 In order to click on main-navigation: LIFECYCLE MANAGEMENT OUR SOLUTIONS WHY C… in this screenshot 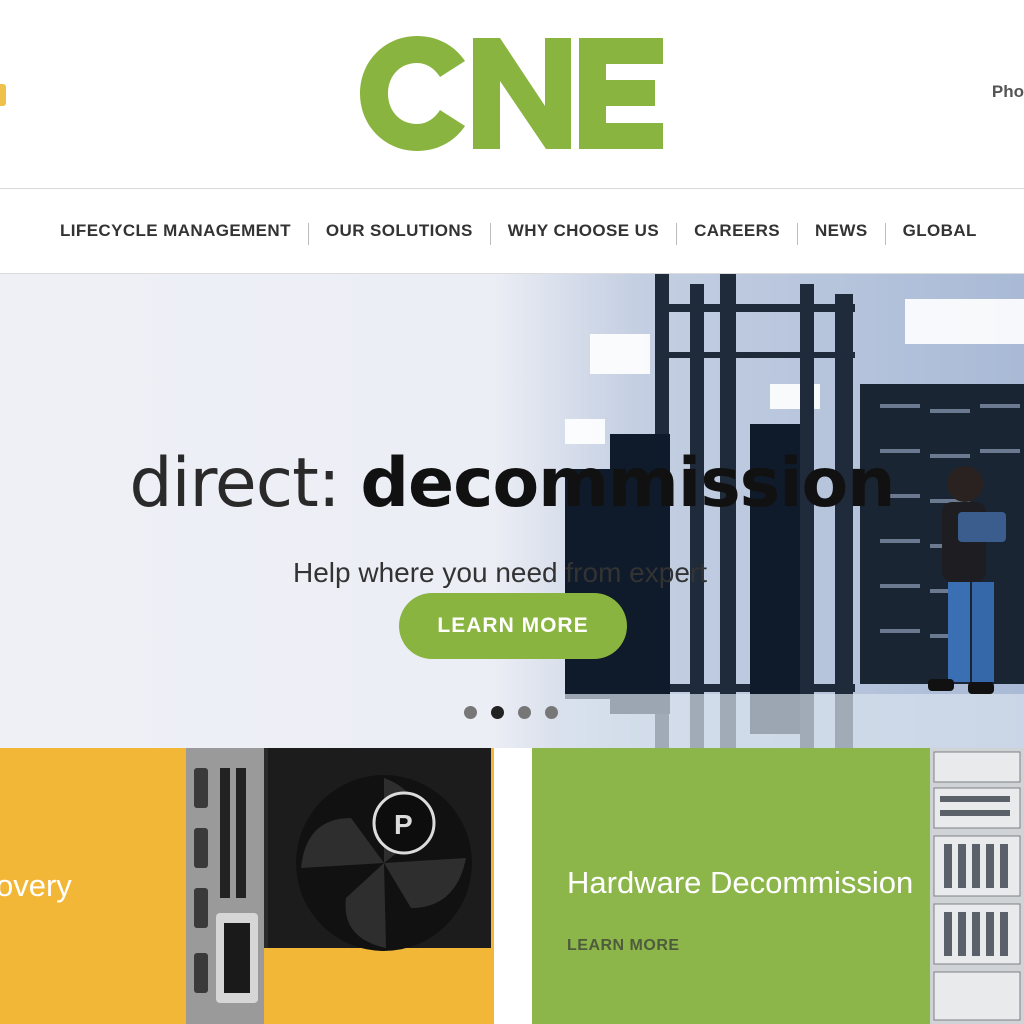, I will do `click(512, 231)`.